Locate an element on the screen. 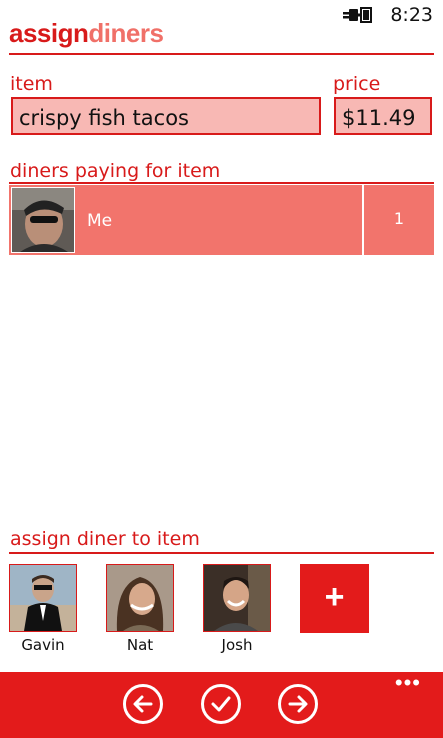  checkmark-icon is located at coordinates (221, 704).